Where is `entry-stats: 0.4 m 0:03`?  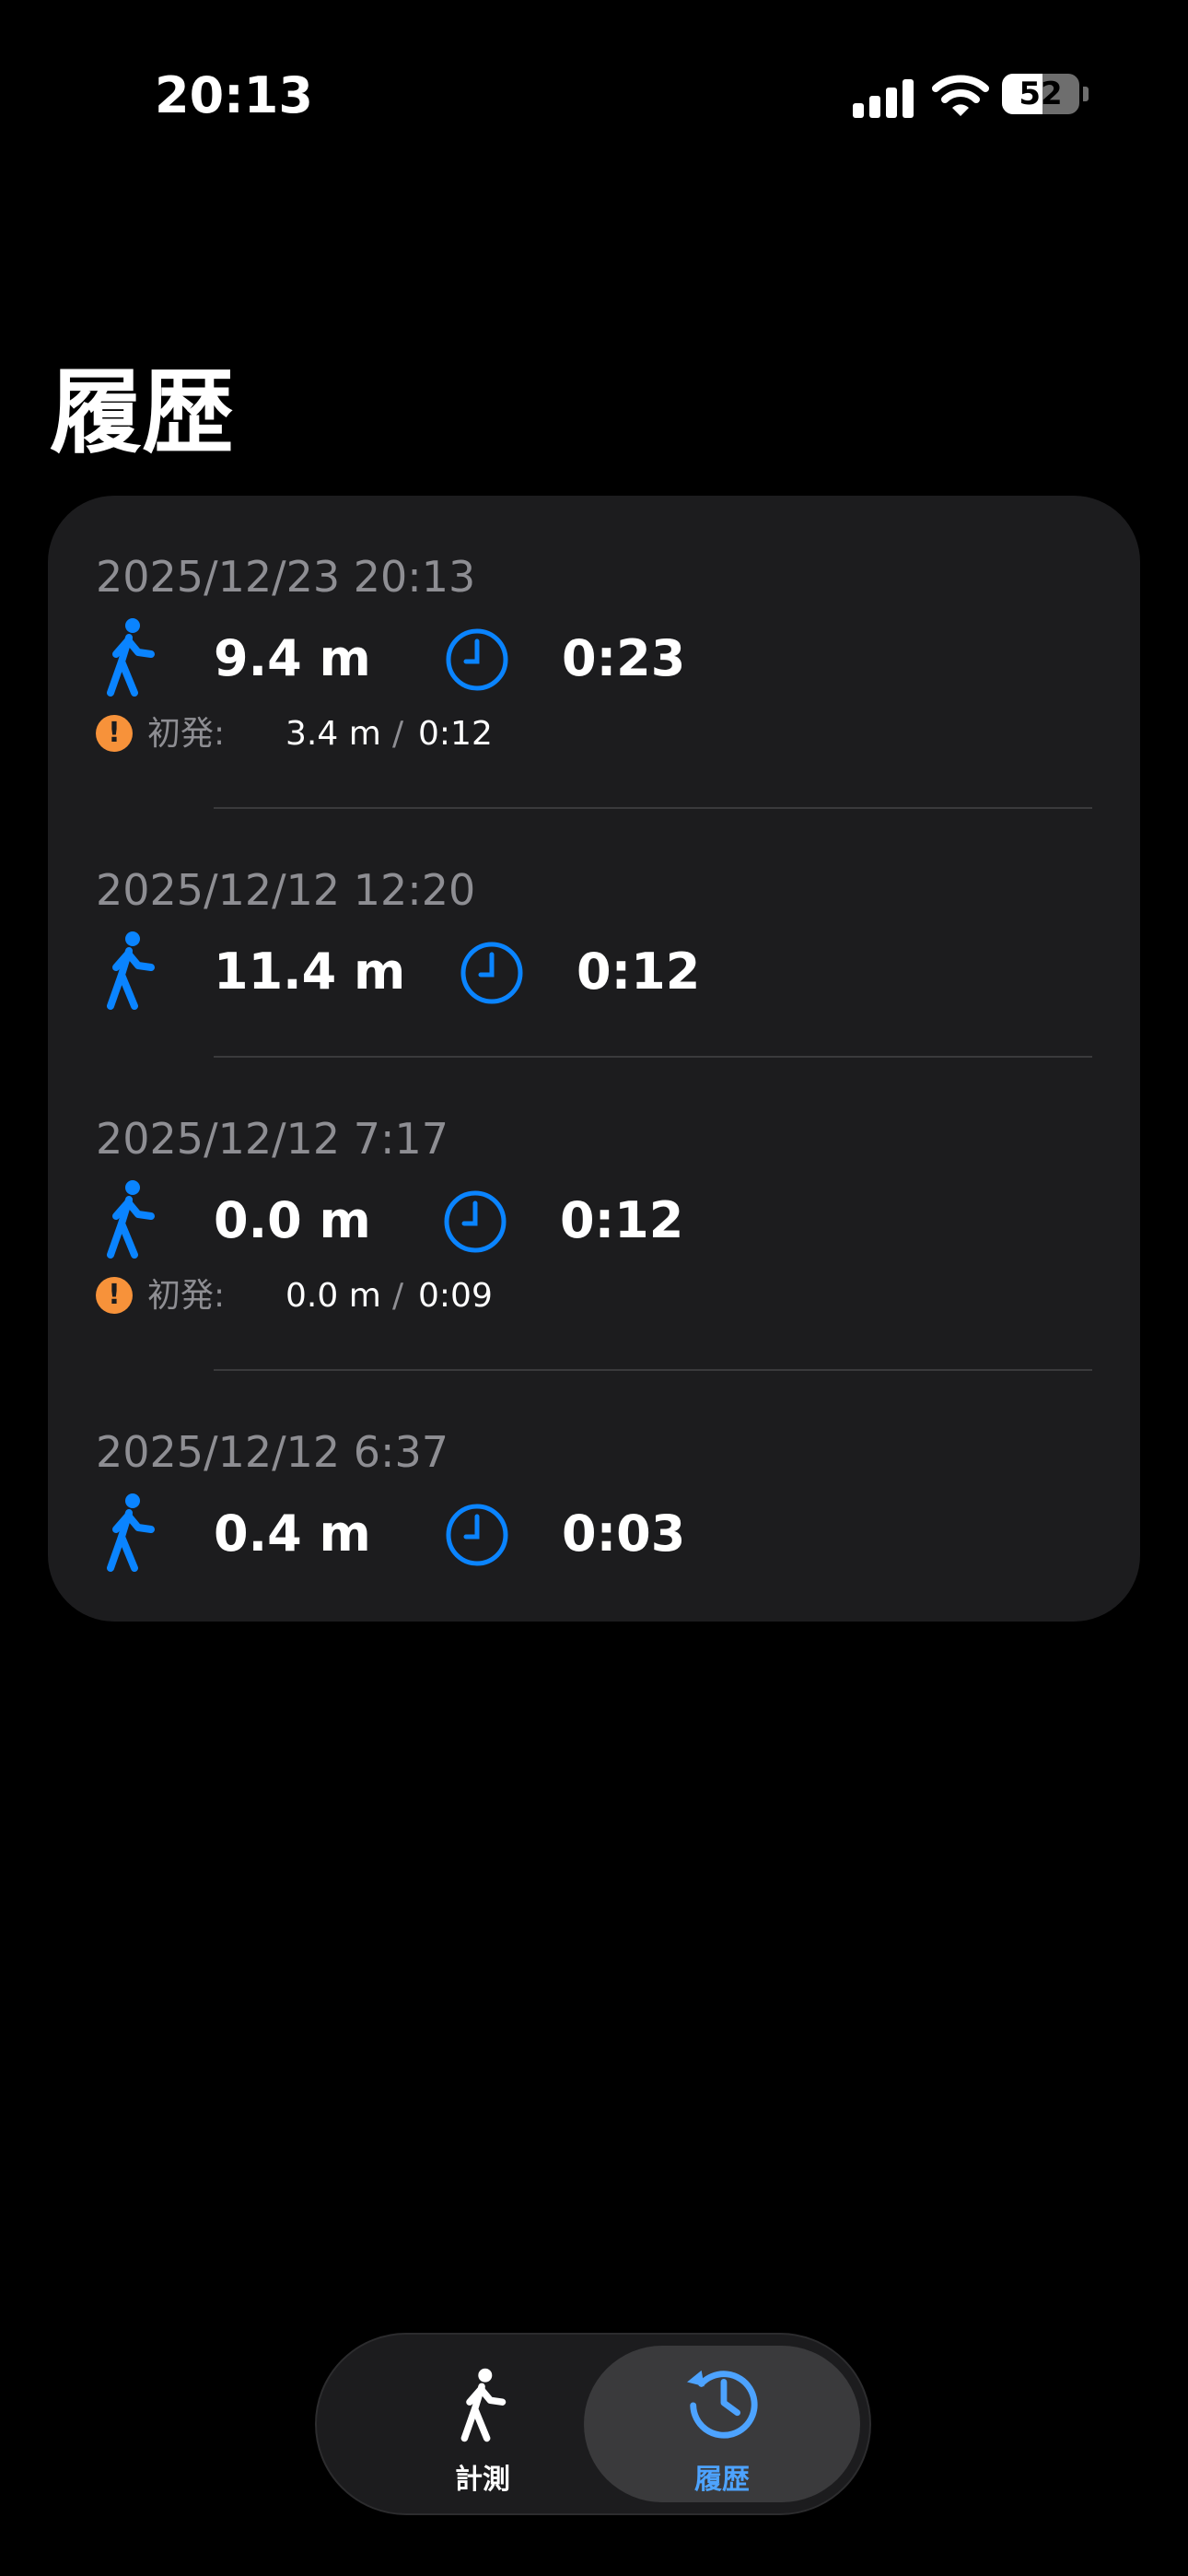
entry-stats: 0.4 m 0:03 is located at coordinates (594, 1534).